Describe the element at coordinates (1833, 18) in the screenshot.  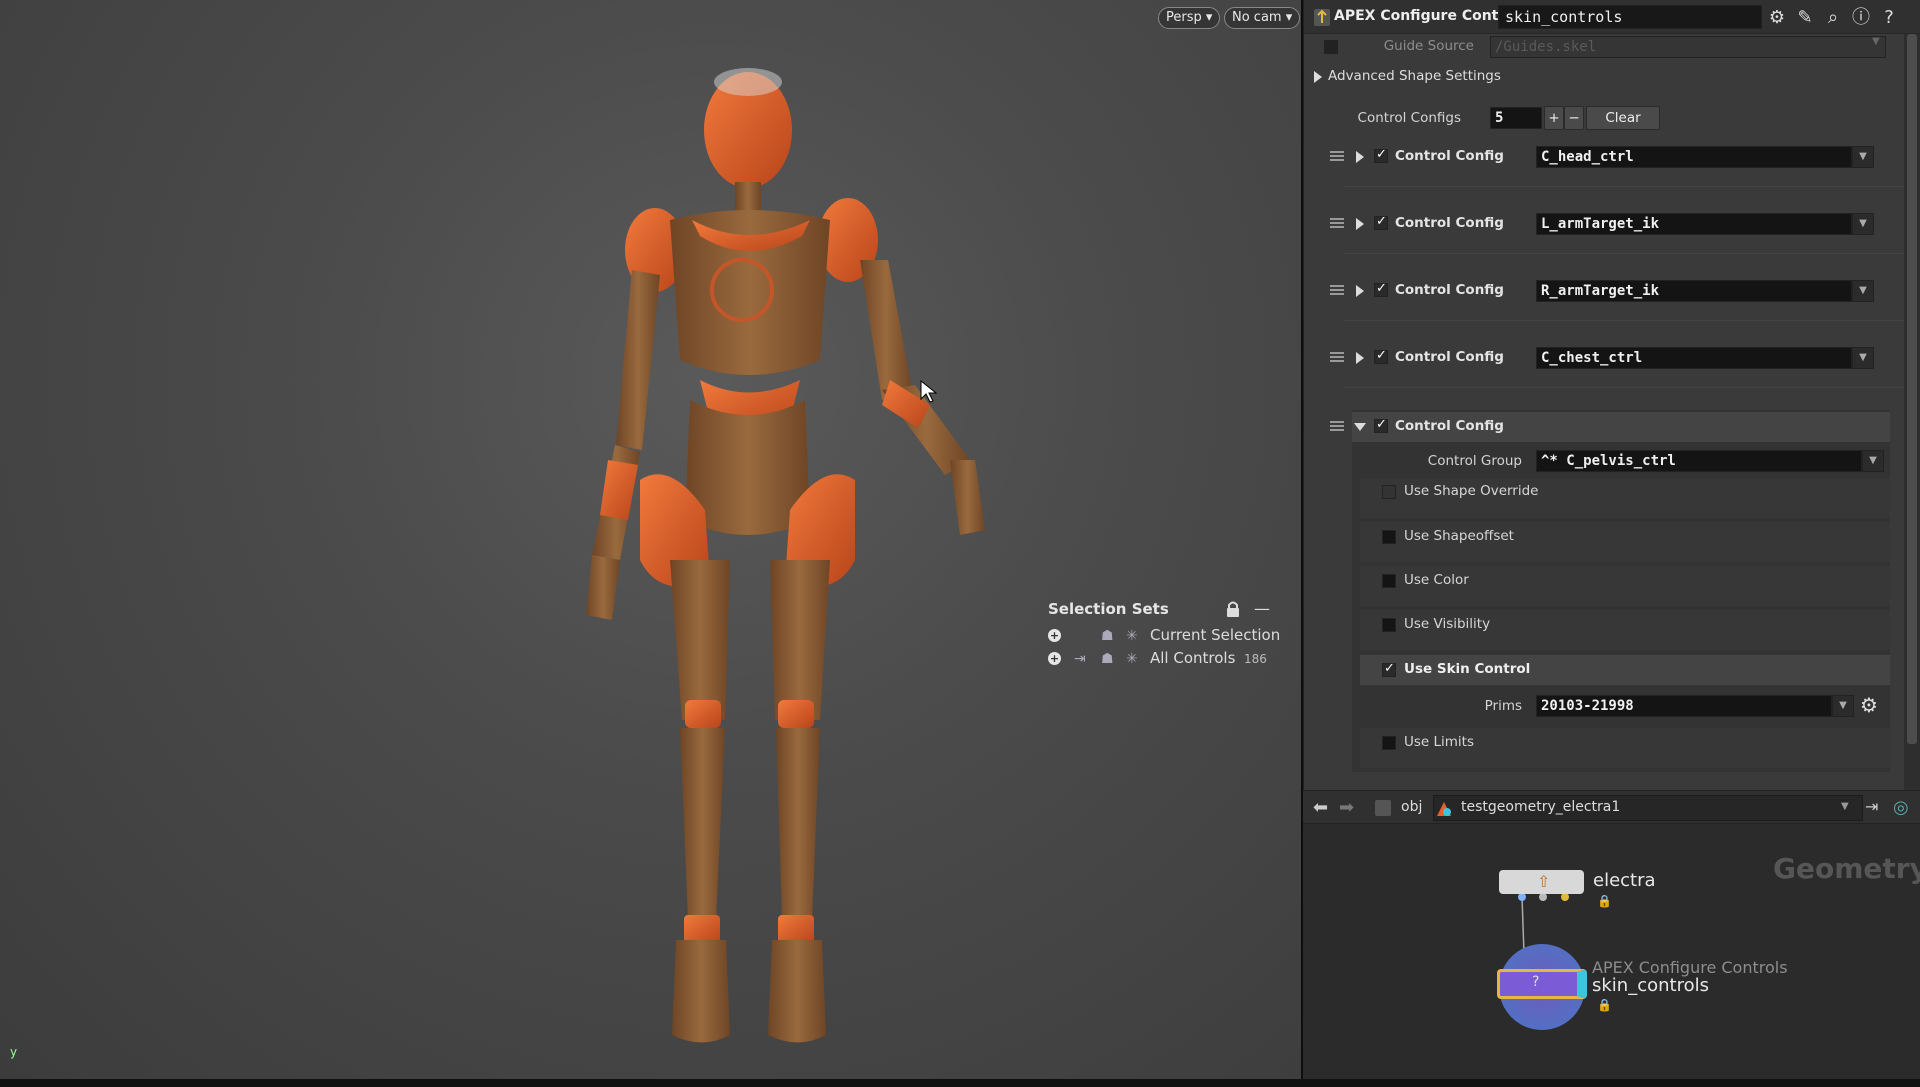
I see `search-icon: ⌕` at that location.